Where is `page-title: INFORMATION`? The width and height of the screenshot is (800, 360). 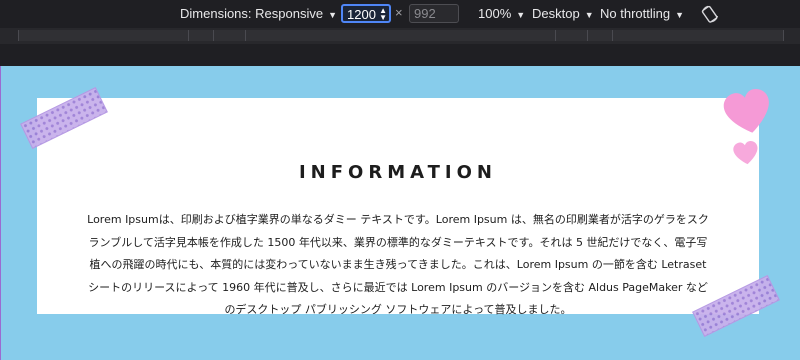 page-title: INFORMATION is located at coordinates (397, 172).